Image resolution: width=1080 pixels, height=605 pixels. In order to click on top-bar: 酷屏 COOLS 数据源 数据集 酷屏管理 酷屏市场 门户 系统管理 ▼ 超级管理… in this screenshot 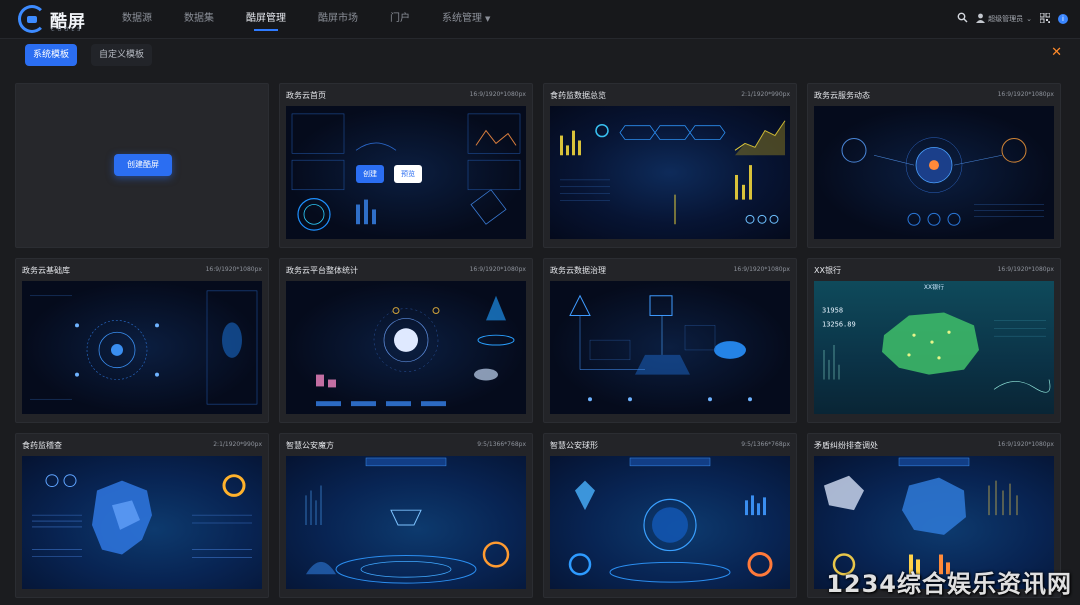, I will do `click(540, 19)`.